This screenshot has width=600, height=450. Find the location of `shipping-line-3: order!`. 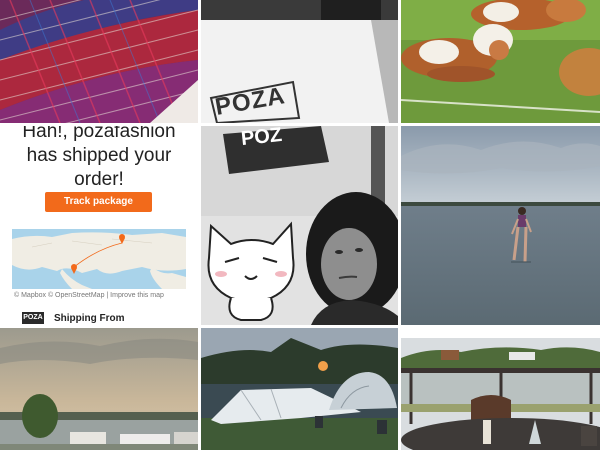

shipping-line-3: order! is located at coordinates (99, 179).